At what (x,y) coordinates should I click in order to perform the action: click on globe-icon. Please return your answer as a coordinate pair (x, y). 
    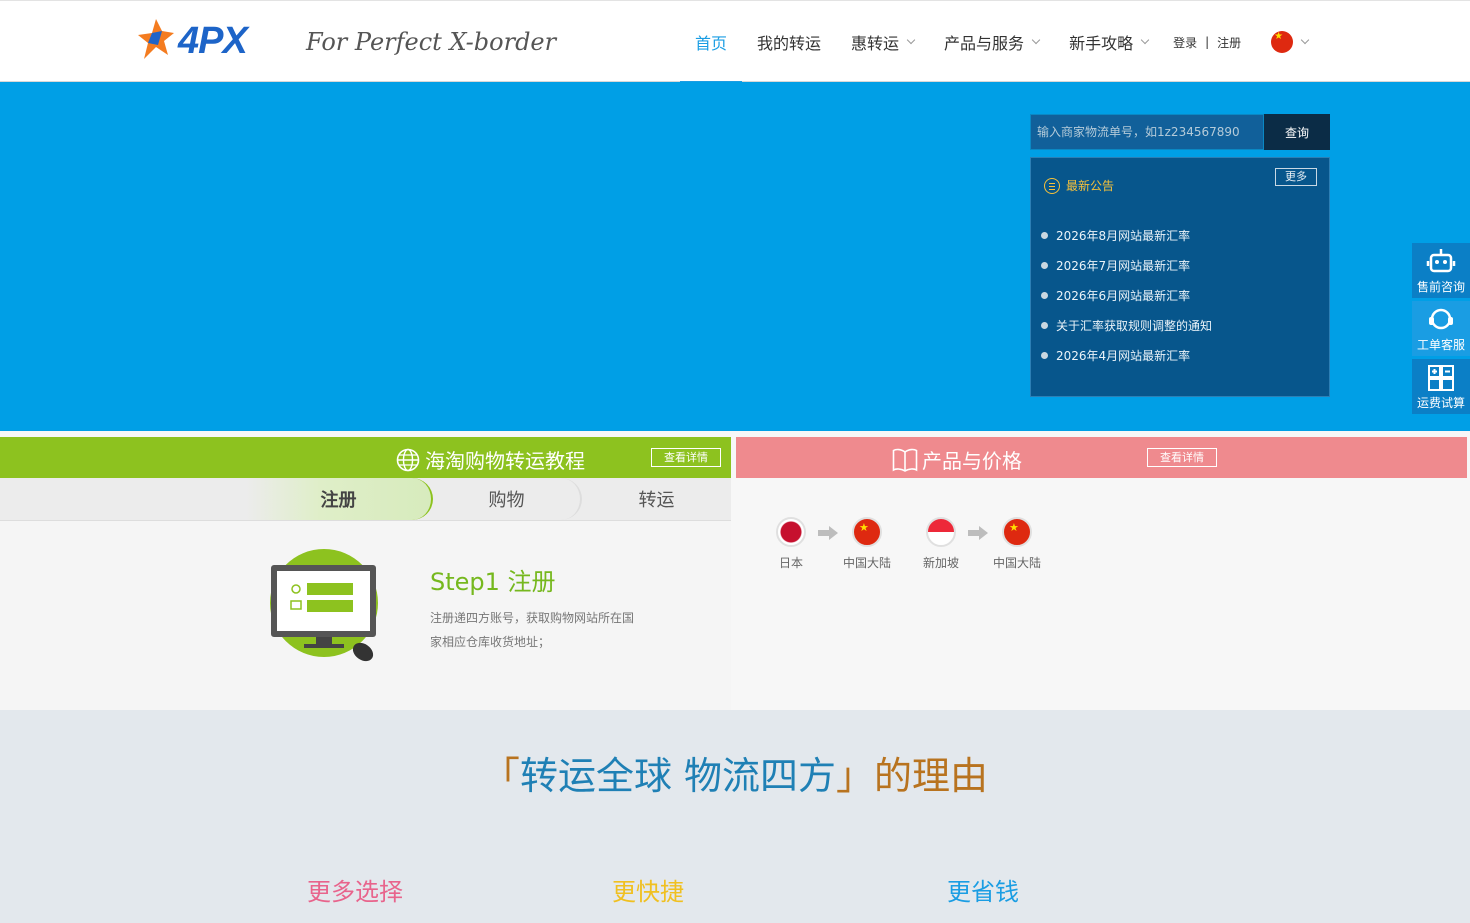
    Looking at the image, I should click on (408, 459).